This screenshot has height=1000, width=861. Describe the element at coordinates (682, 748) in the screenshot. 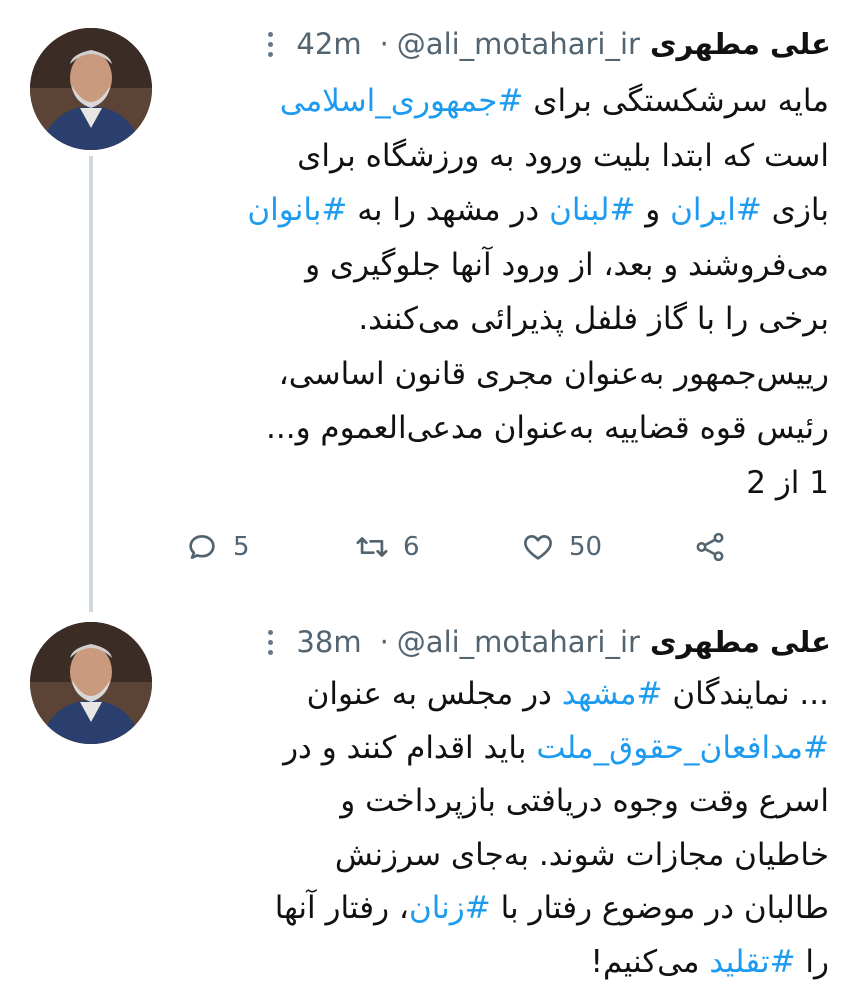

I see `hashtag-link: #مدافعان_حقوق_ملت` at that location.